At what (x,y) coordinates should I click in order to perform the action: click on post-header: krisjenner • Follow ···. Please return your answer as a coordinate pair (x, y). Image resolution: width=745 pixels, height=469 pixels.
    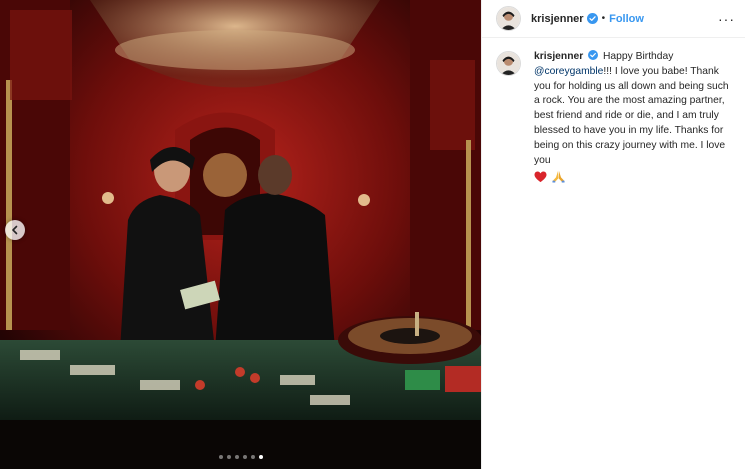
    Looking at the image, I should click on (613, 19).